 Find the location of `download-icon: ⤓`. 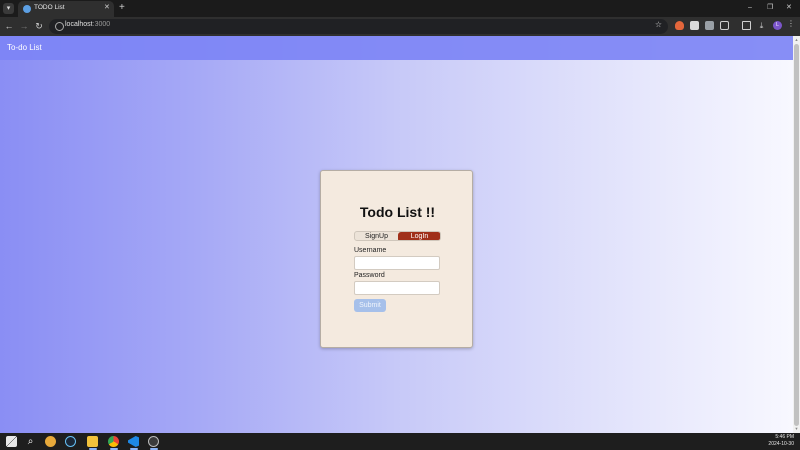

download-icon: ⤓ is located at coordinates (761, 25).